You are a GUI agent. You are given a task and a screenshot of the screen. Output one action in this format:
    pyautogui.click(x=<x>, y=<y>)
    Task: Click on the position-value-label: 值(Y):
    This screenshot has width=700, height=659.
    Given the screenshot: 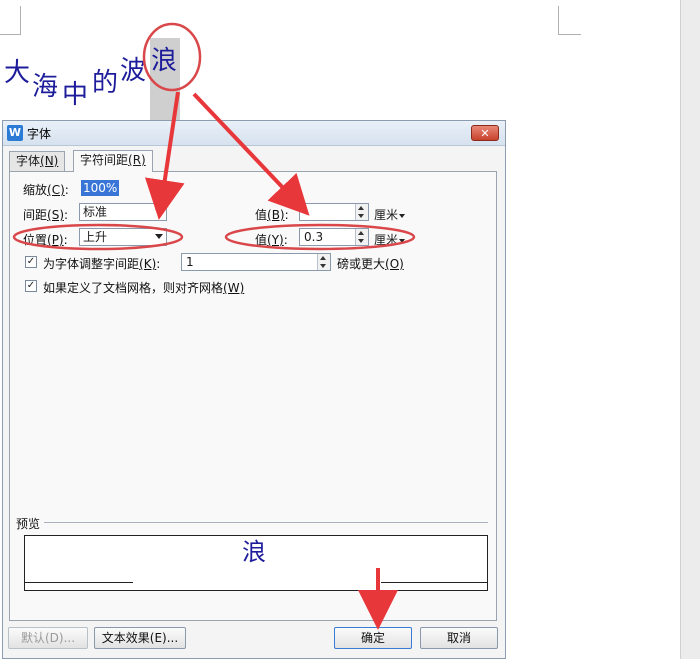 What is the action you would take?
    pyautogui.click(x=271, y=240)
    